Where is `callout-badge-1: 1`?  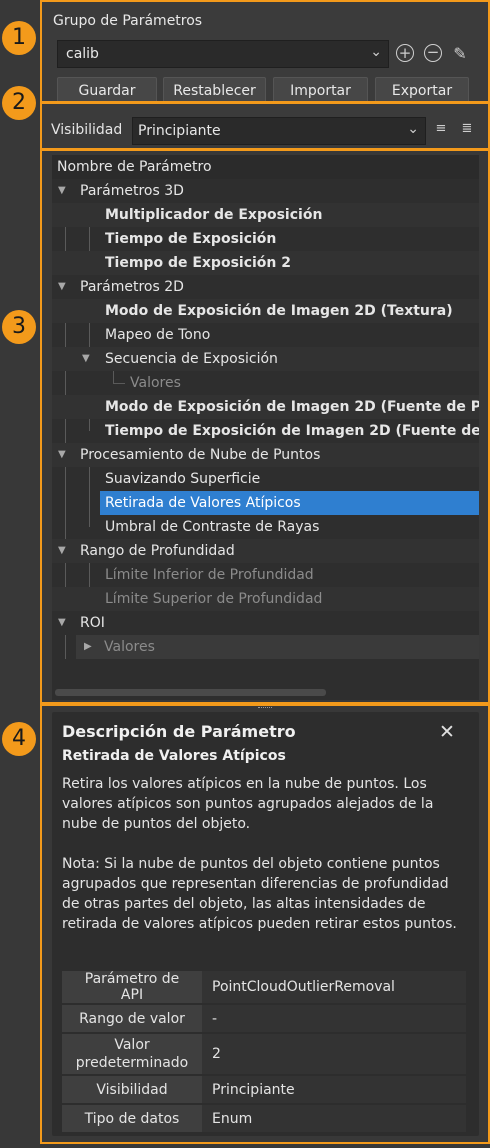
callout-badge-1: 1 is located at coordinates (19, 38).